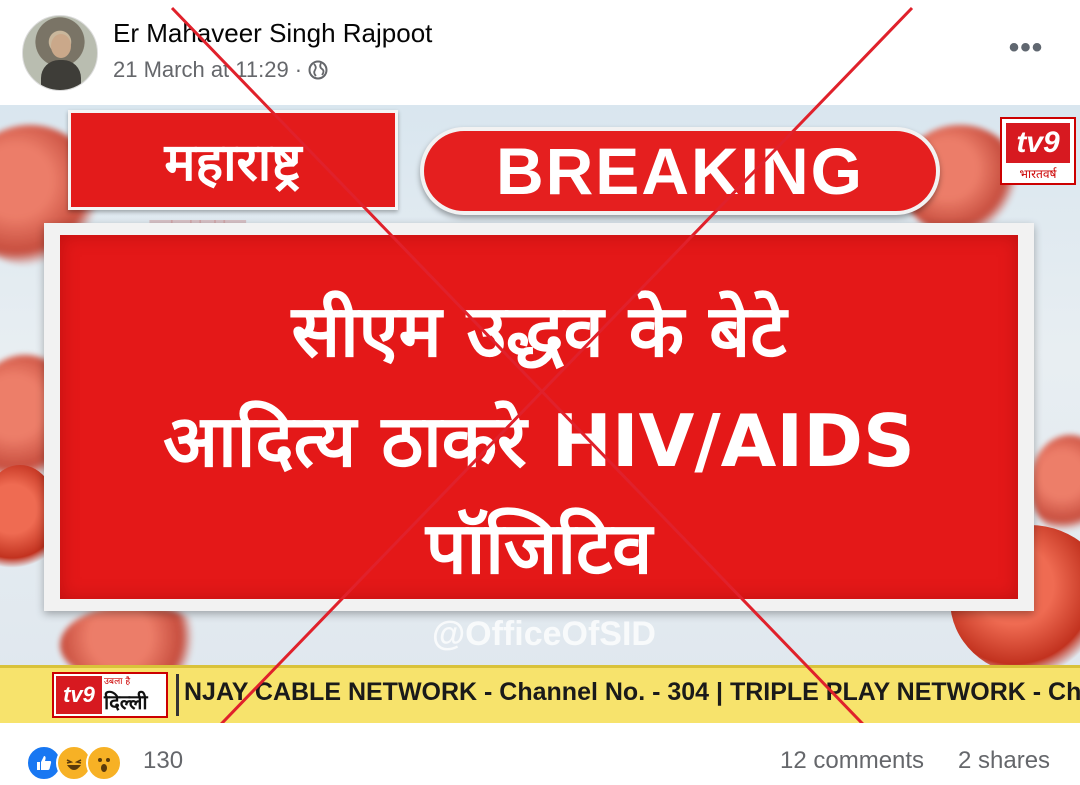 The image size is (1080, 785). I want to click on breaking-label: BREAKING, so click(679, 171).